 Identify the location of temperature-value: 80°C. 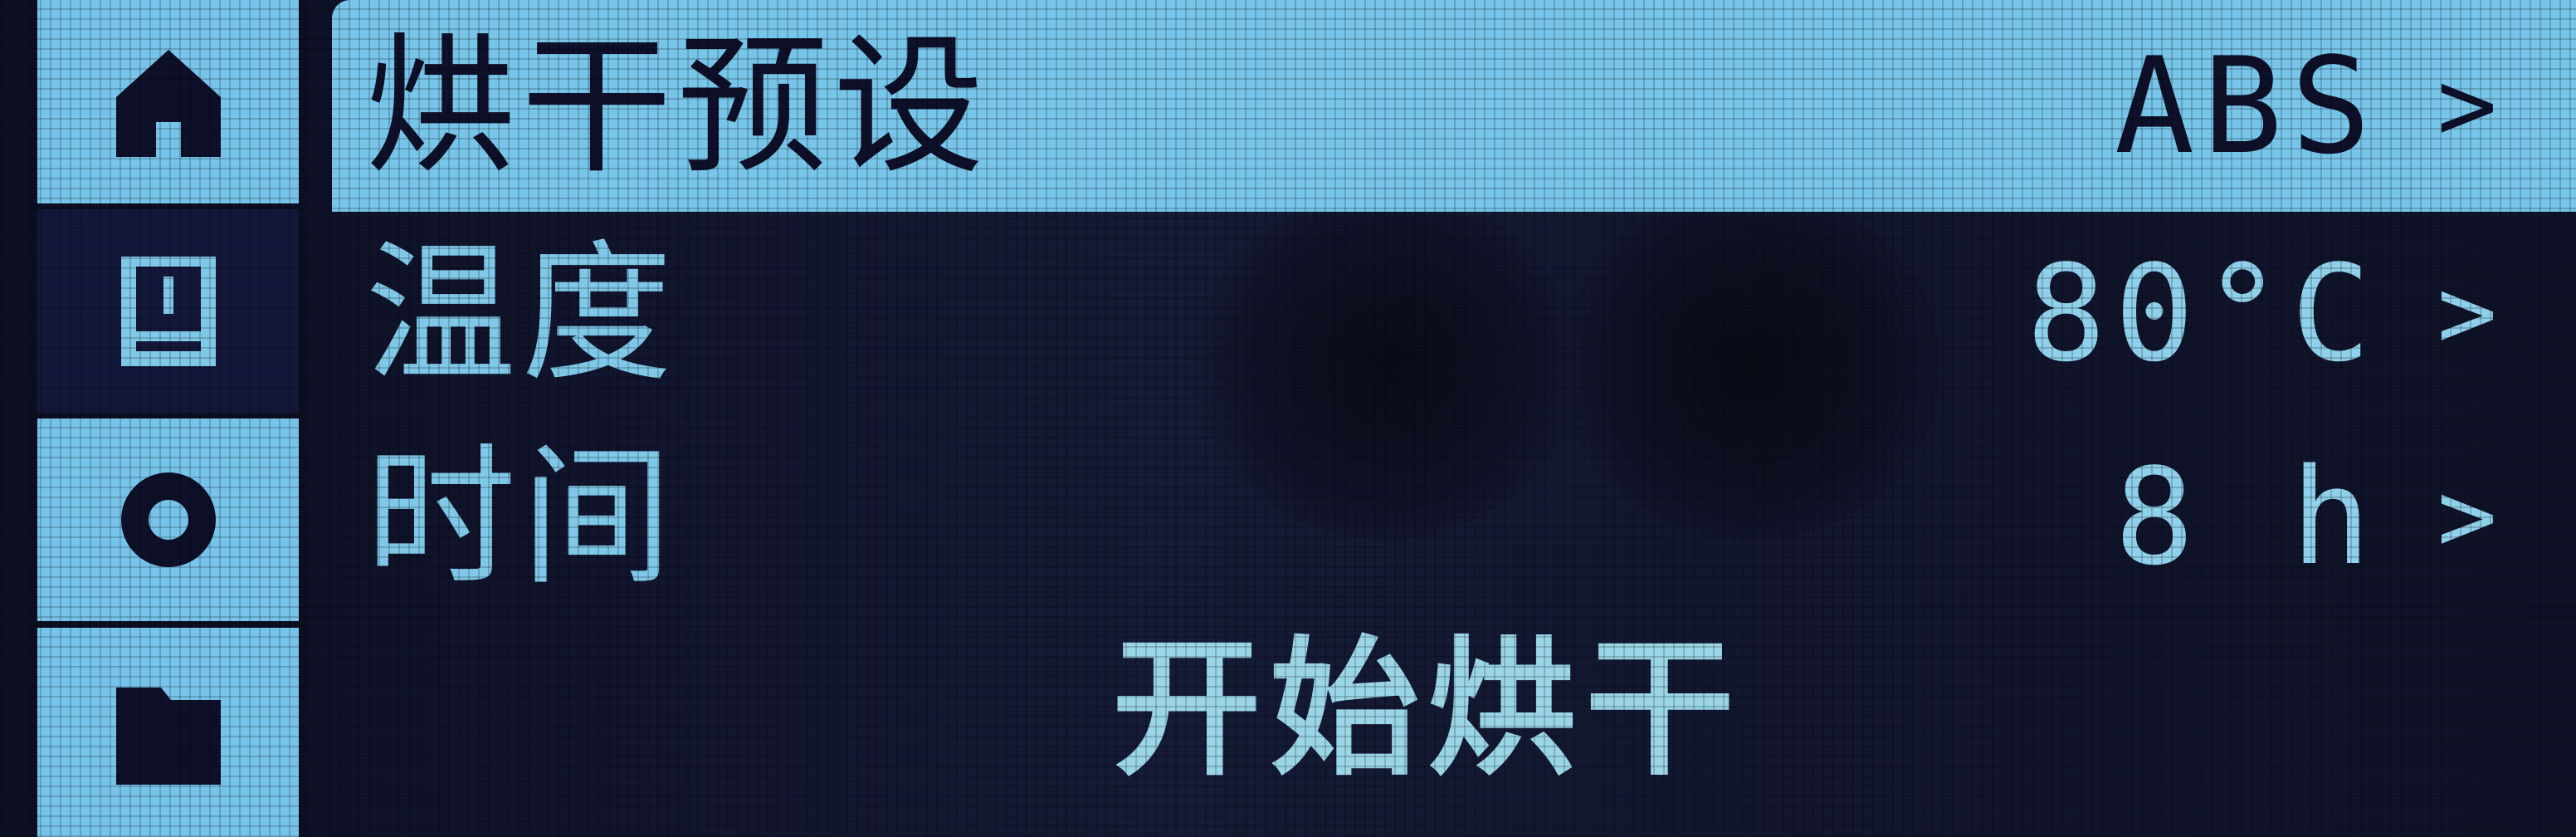
(2203, 313).